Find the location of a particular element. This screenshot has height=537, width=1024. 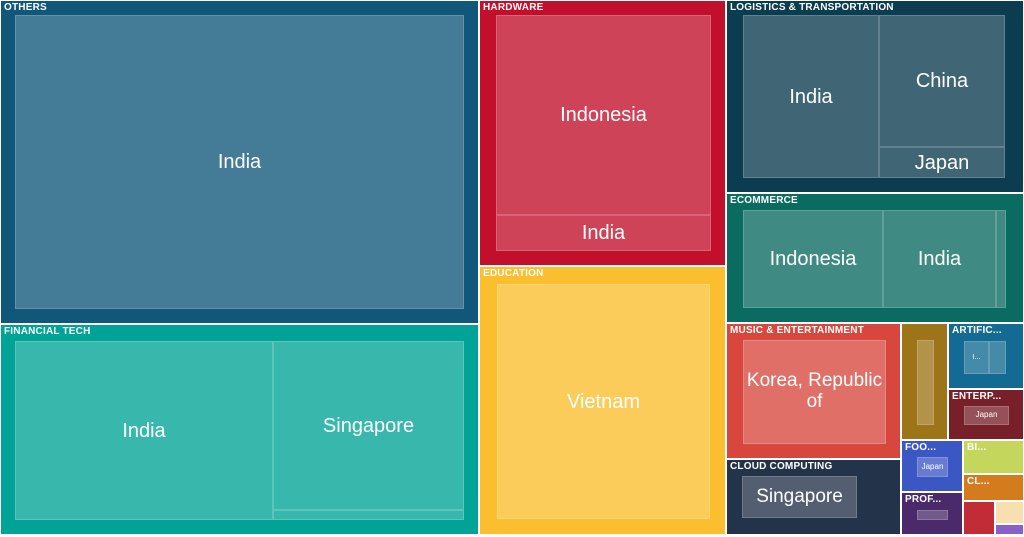

treemap-leaf-unlabeled-gold-a is located at coordinates (925, 382).